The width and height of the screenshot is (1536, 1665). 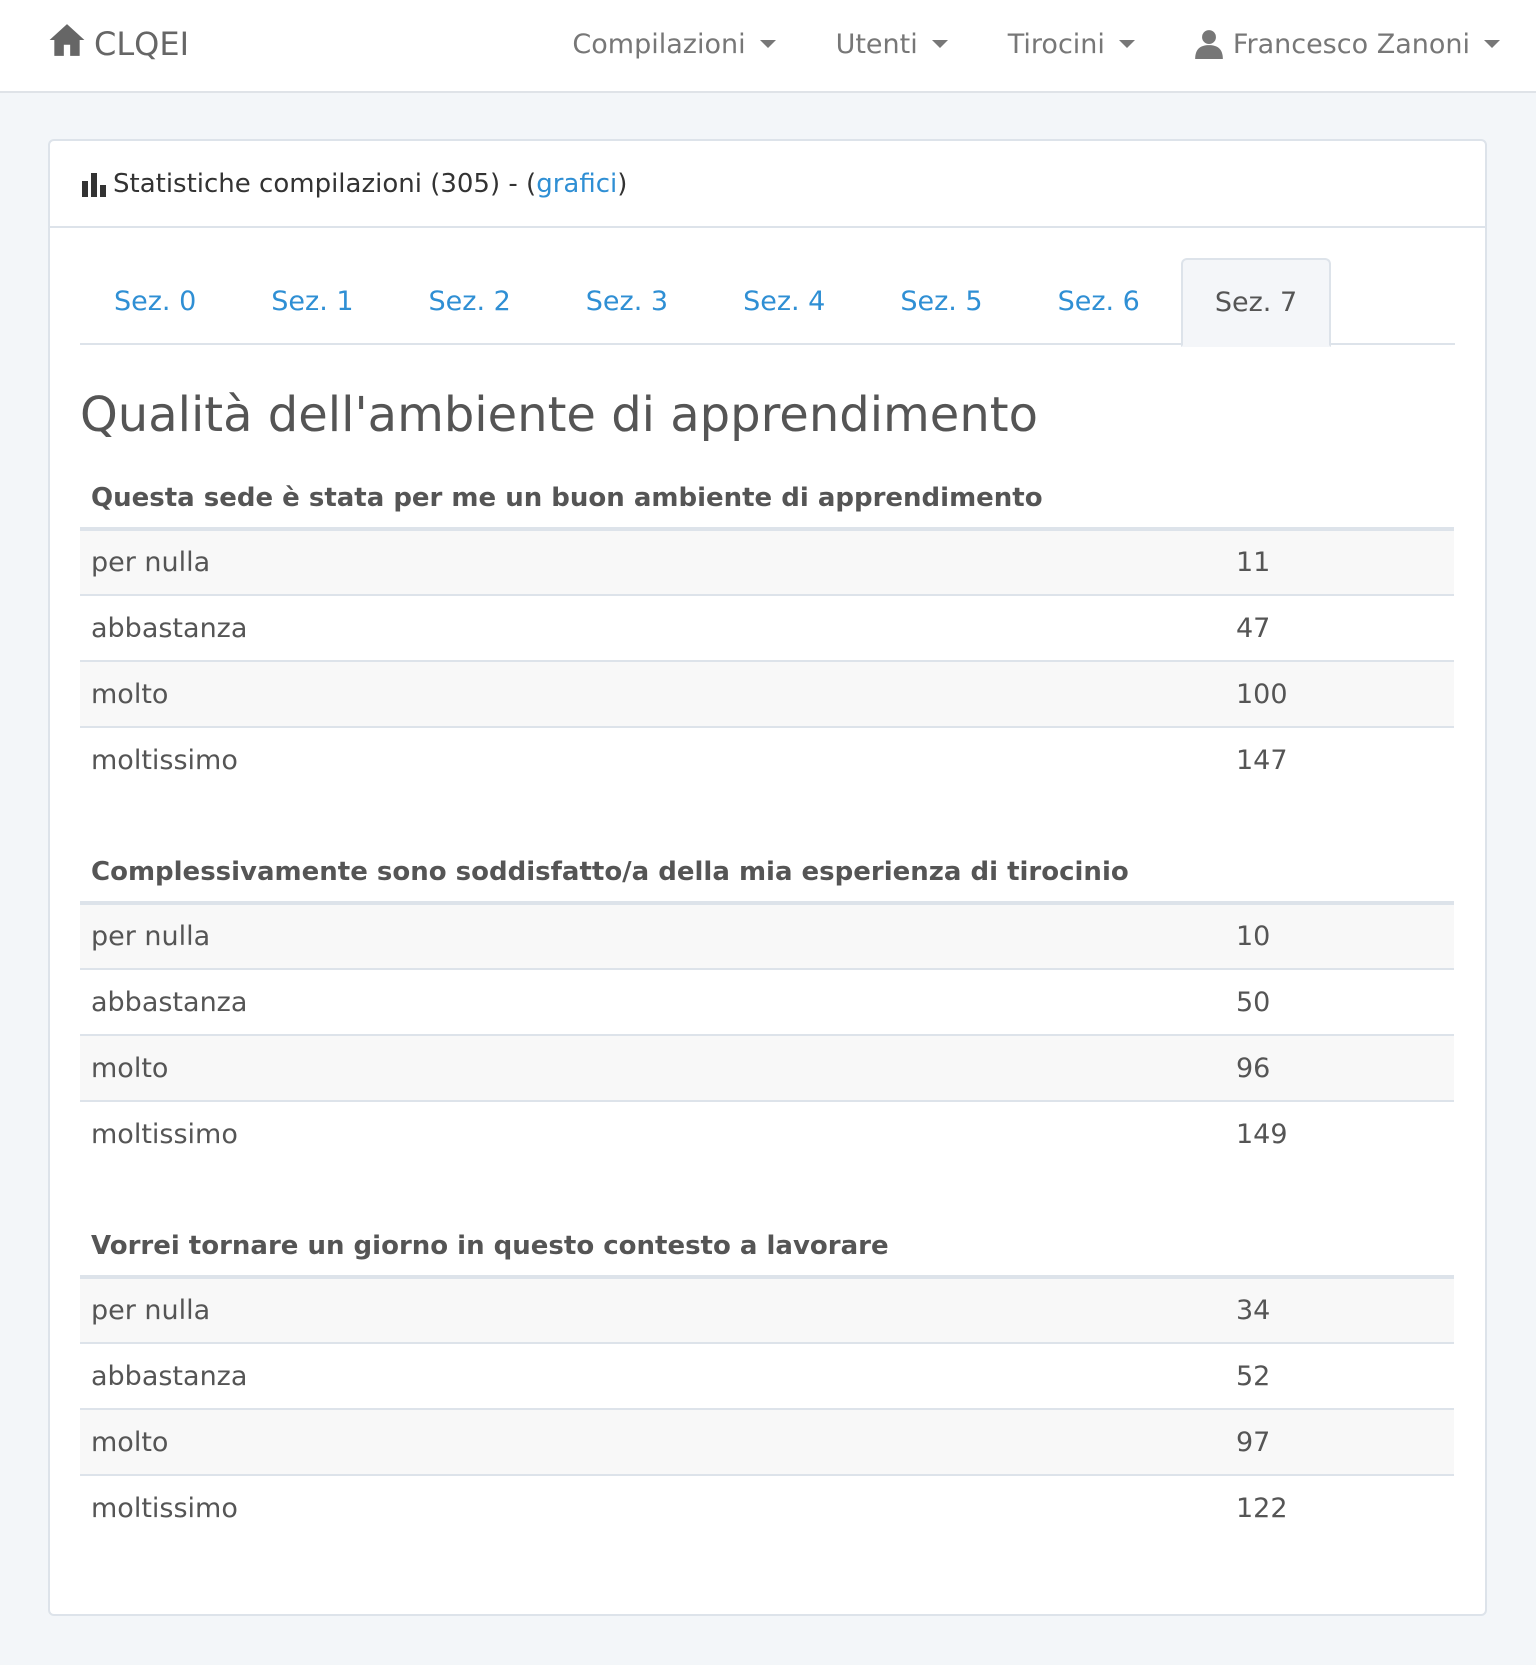 I want to click on answer-count: 97, so click(x=1339, y=1441).